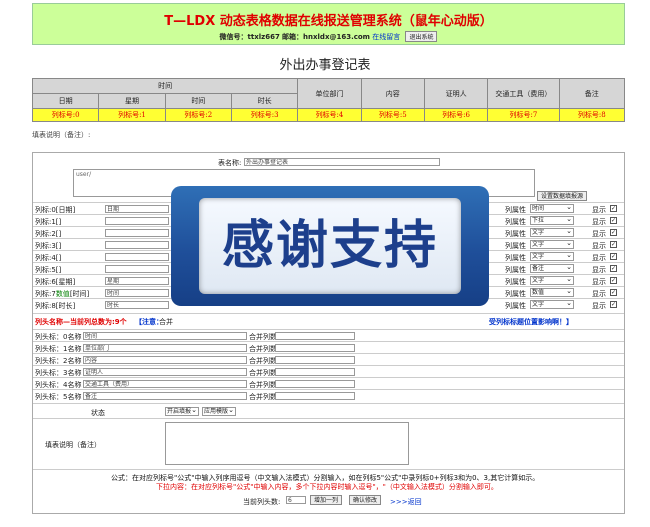 This screenshot has width=650, height=527. What do you see at coordinates (182, 411) in the screenshot?
I see `status-select: 开启填报` at bounding box center [182, 411].